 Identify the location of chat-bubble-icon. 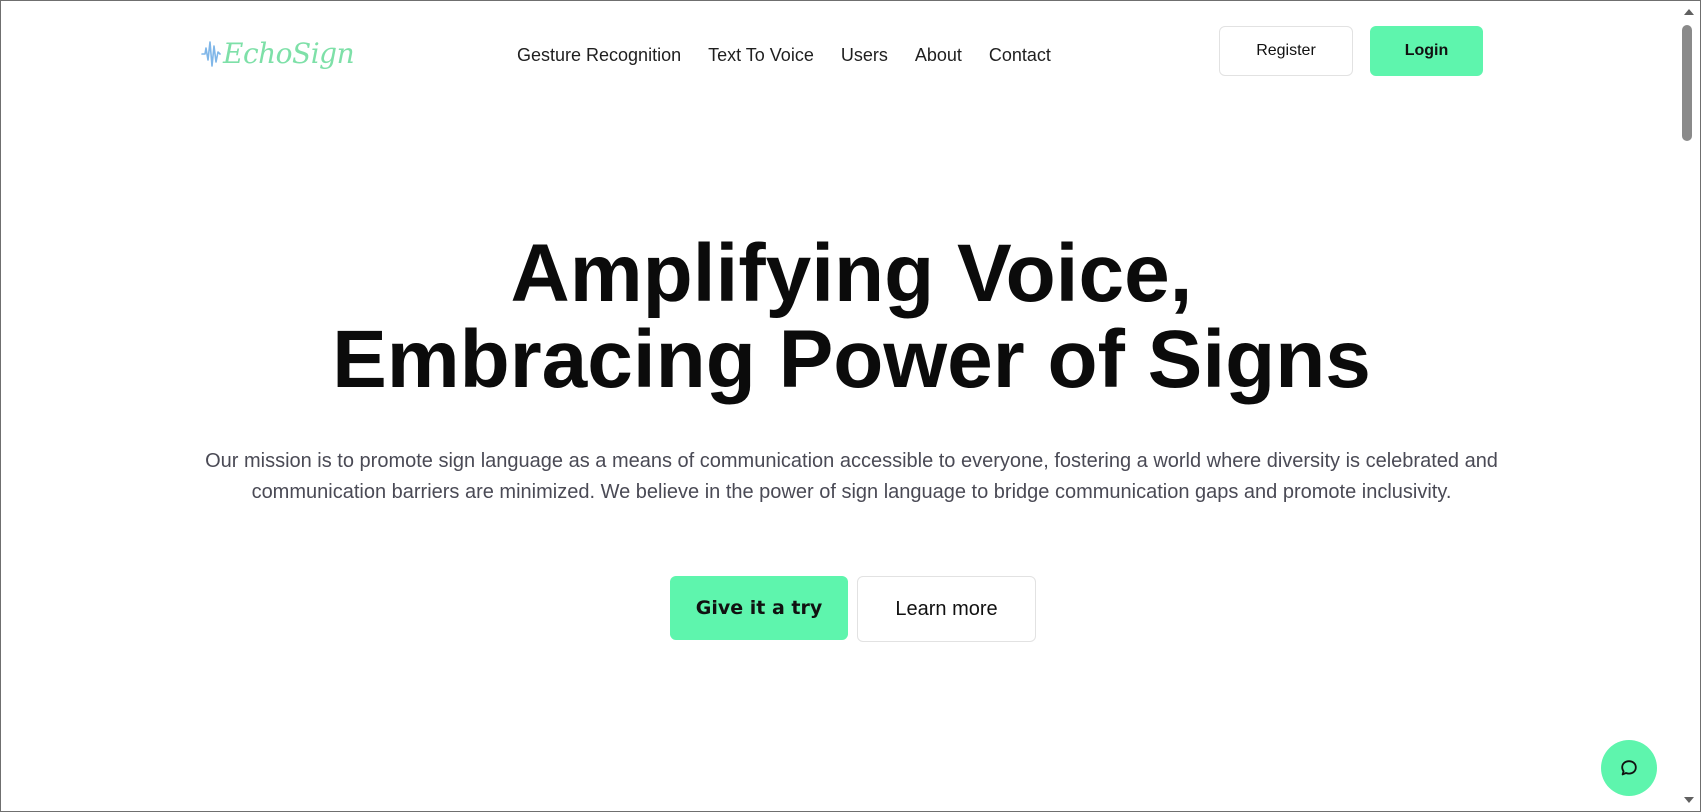
(1629, 768).